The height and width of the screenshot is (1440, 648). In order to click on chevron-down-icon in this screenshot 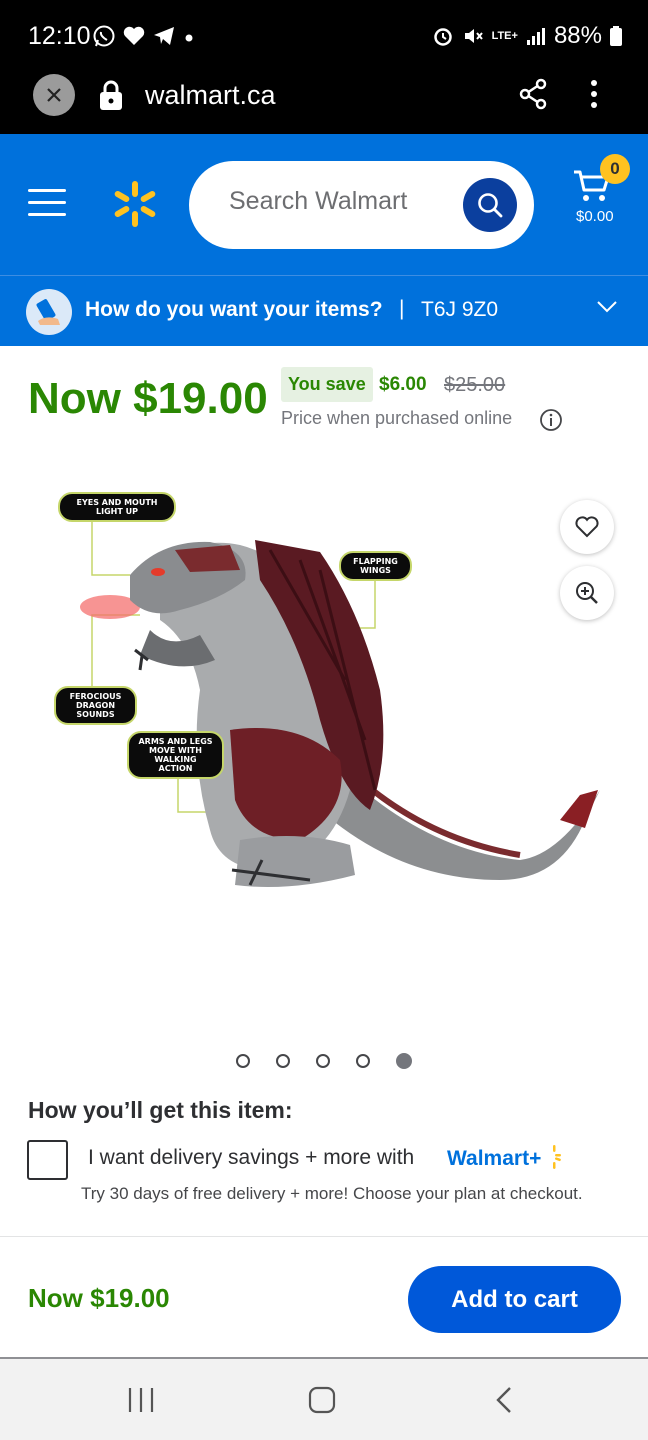, I will do `click(607, 307)`.